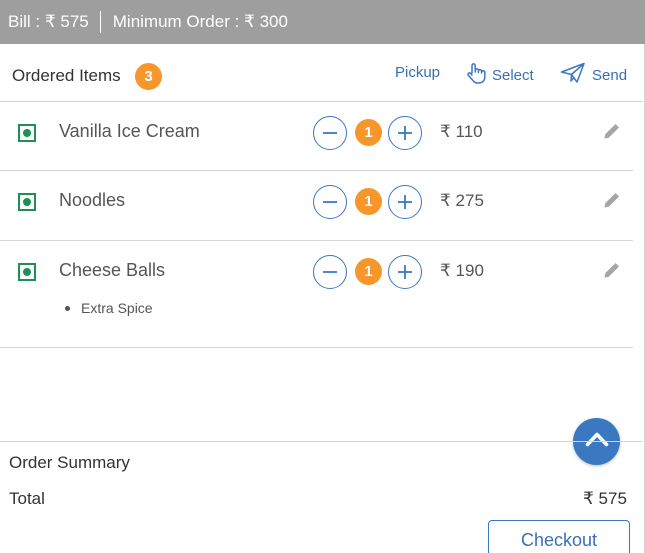 The width and height of the screenshot is (645, 553). What do you see at coordinates (117, 308) in the screenshot?
I see `addon-label: Extra Spice` at bounding box center [117, 308].